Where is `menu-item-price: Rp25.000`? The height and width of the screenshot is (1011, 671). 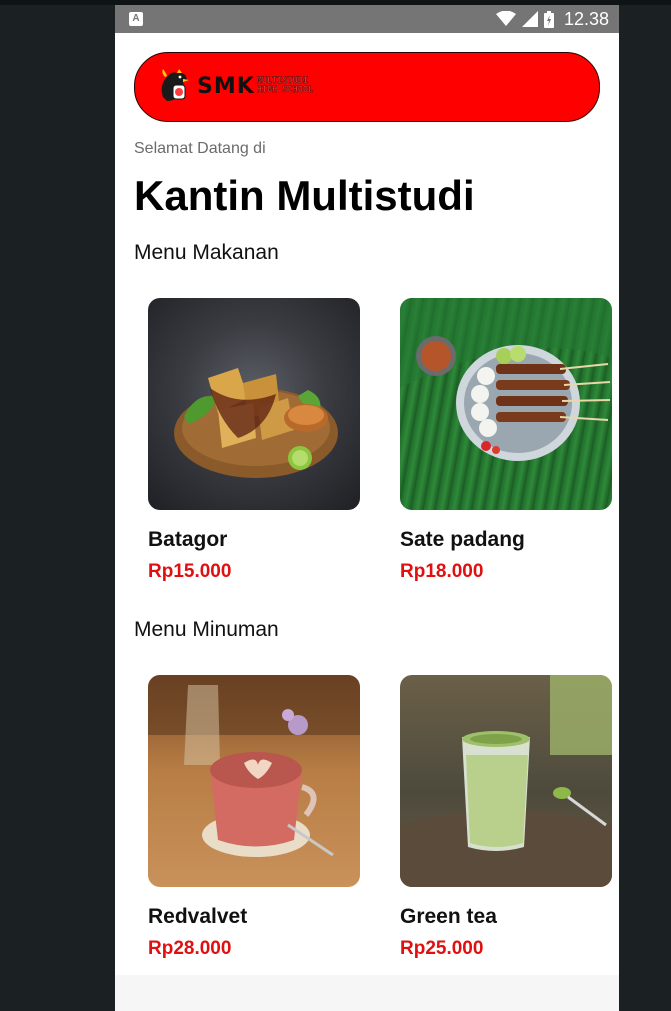
menu-item-price: Rp25.000 is located at coordinates (442, 948).